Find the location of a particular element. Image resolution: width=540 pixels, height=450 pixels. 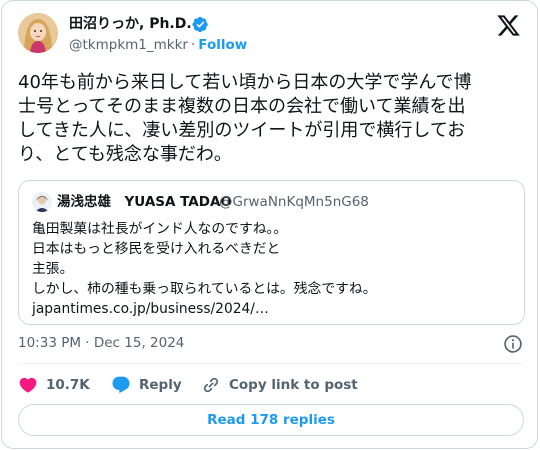

info-icon is located at coordinates (513, 344).